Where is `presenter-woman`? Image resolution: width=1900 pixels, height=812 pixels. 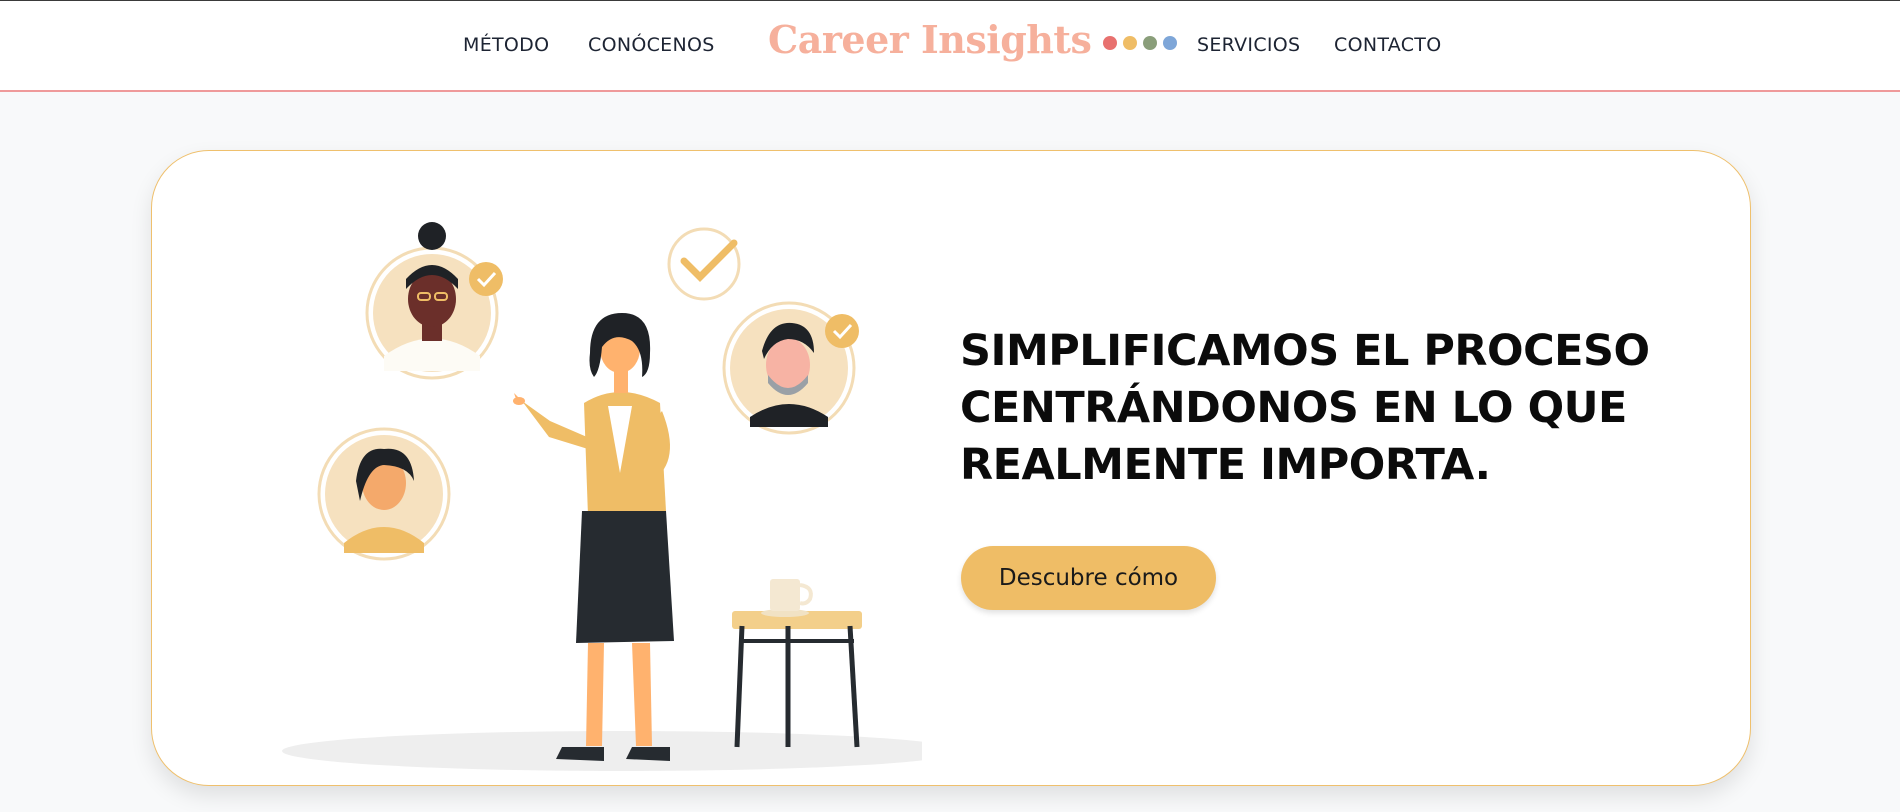
presenter-woman is located at coordinates (593, 537).